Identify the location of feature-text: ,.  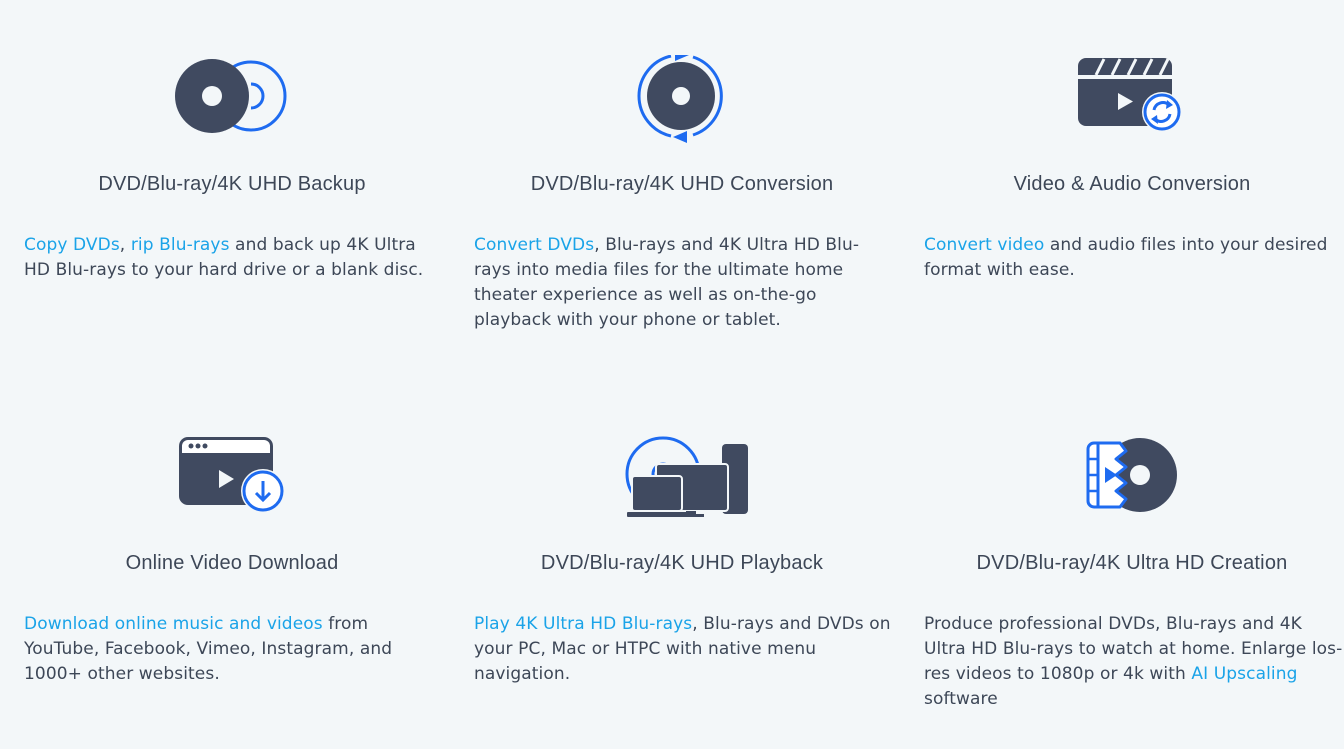
(125, 245).